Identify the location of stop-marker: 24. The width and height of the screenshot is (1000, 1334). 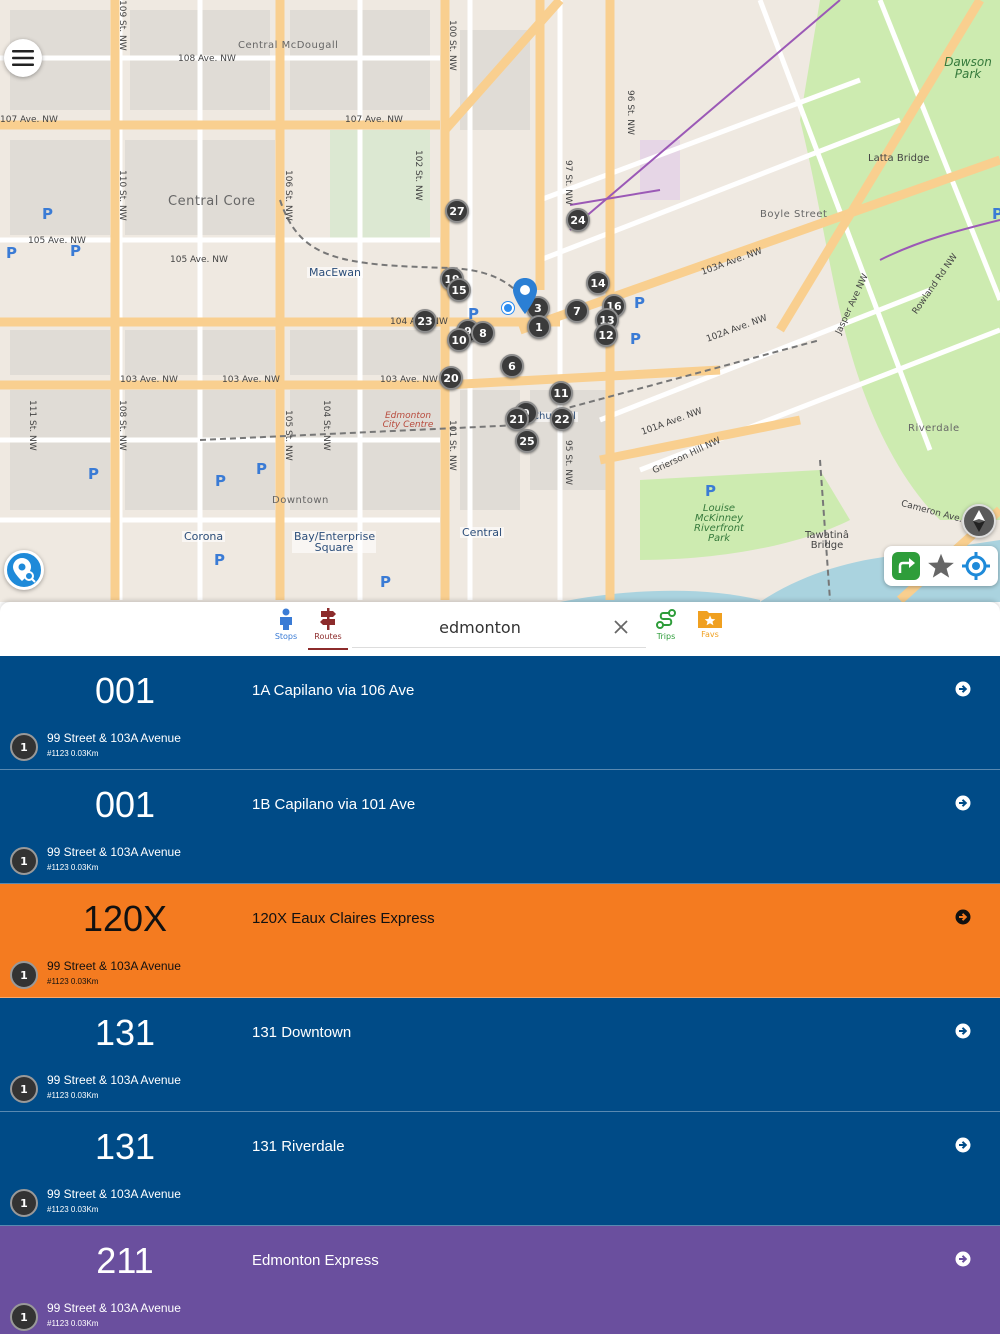
(578, 220).